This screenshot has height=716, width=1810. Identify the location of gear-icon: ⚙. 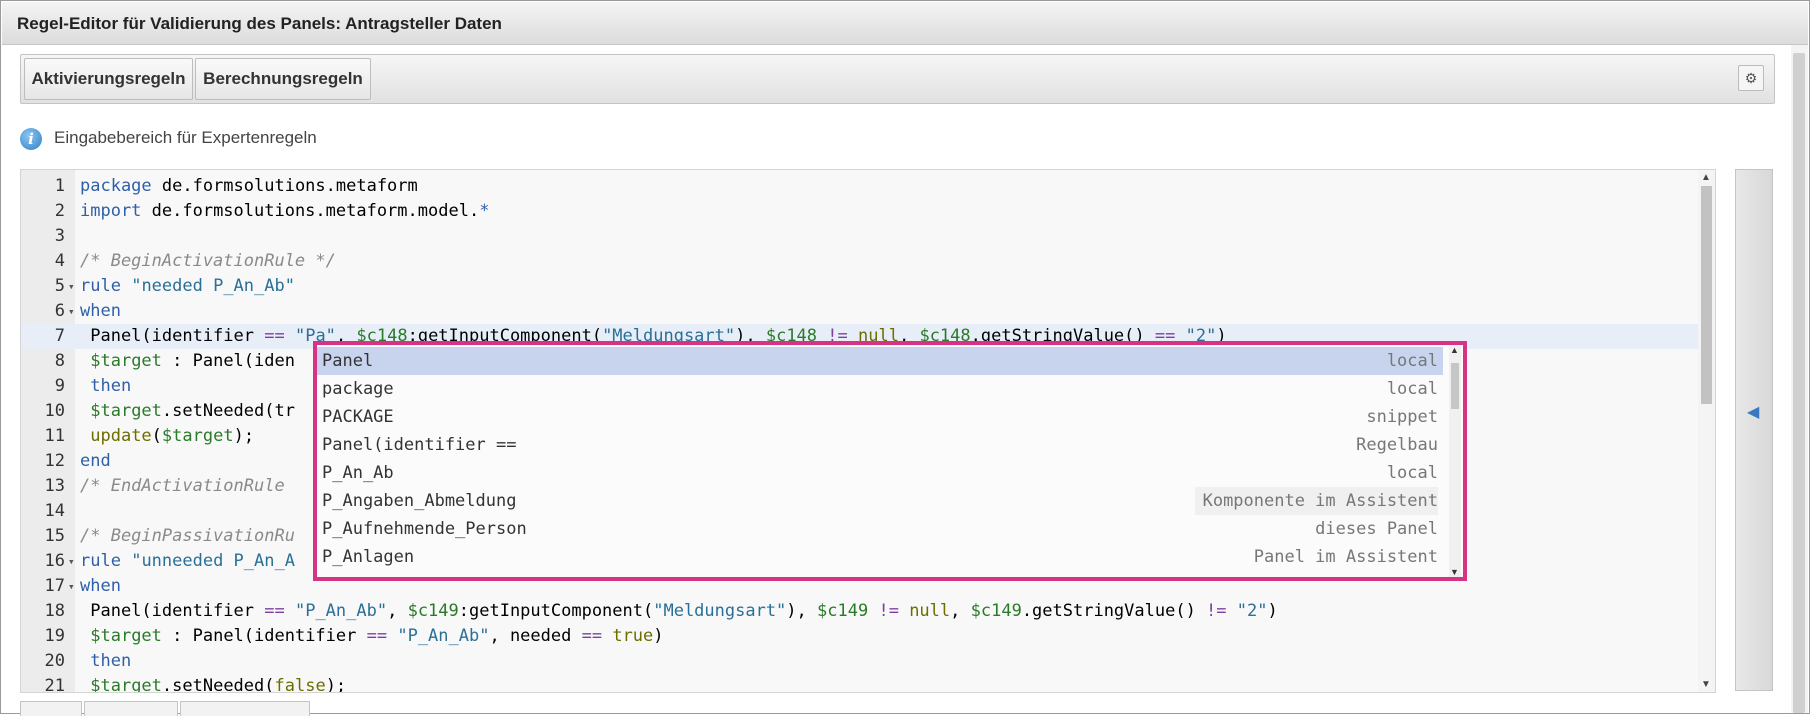
(1751, 78).